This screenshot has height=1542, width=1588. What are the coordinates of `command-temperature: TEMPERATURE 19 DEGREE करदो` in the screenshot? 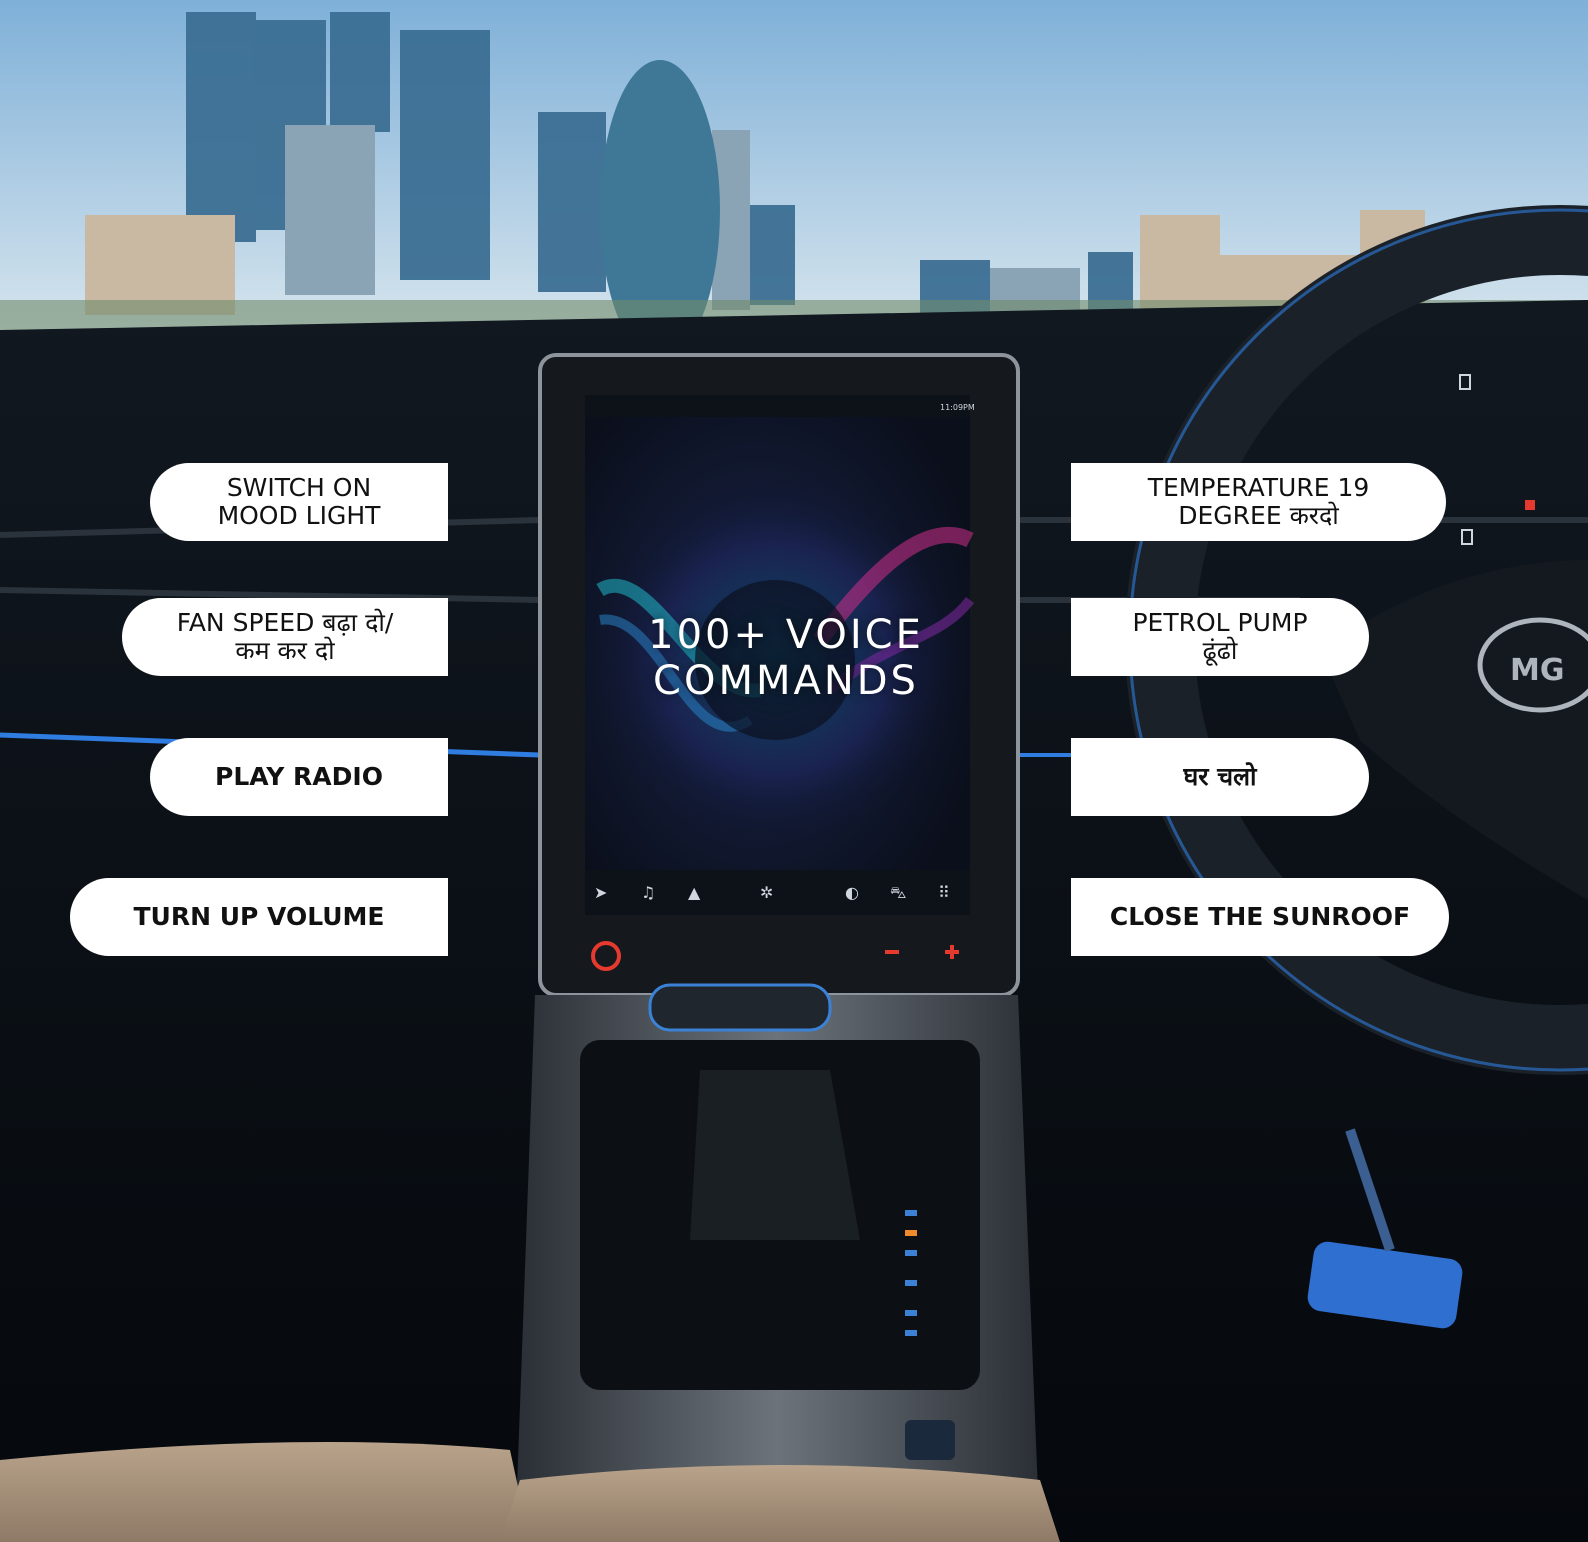 It's located at (1258, 502).